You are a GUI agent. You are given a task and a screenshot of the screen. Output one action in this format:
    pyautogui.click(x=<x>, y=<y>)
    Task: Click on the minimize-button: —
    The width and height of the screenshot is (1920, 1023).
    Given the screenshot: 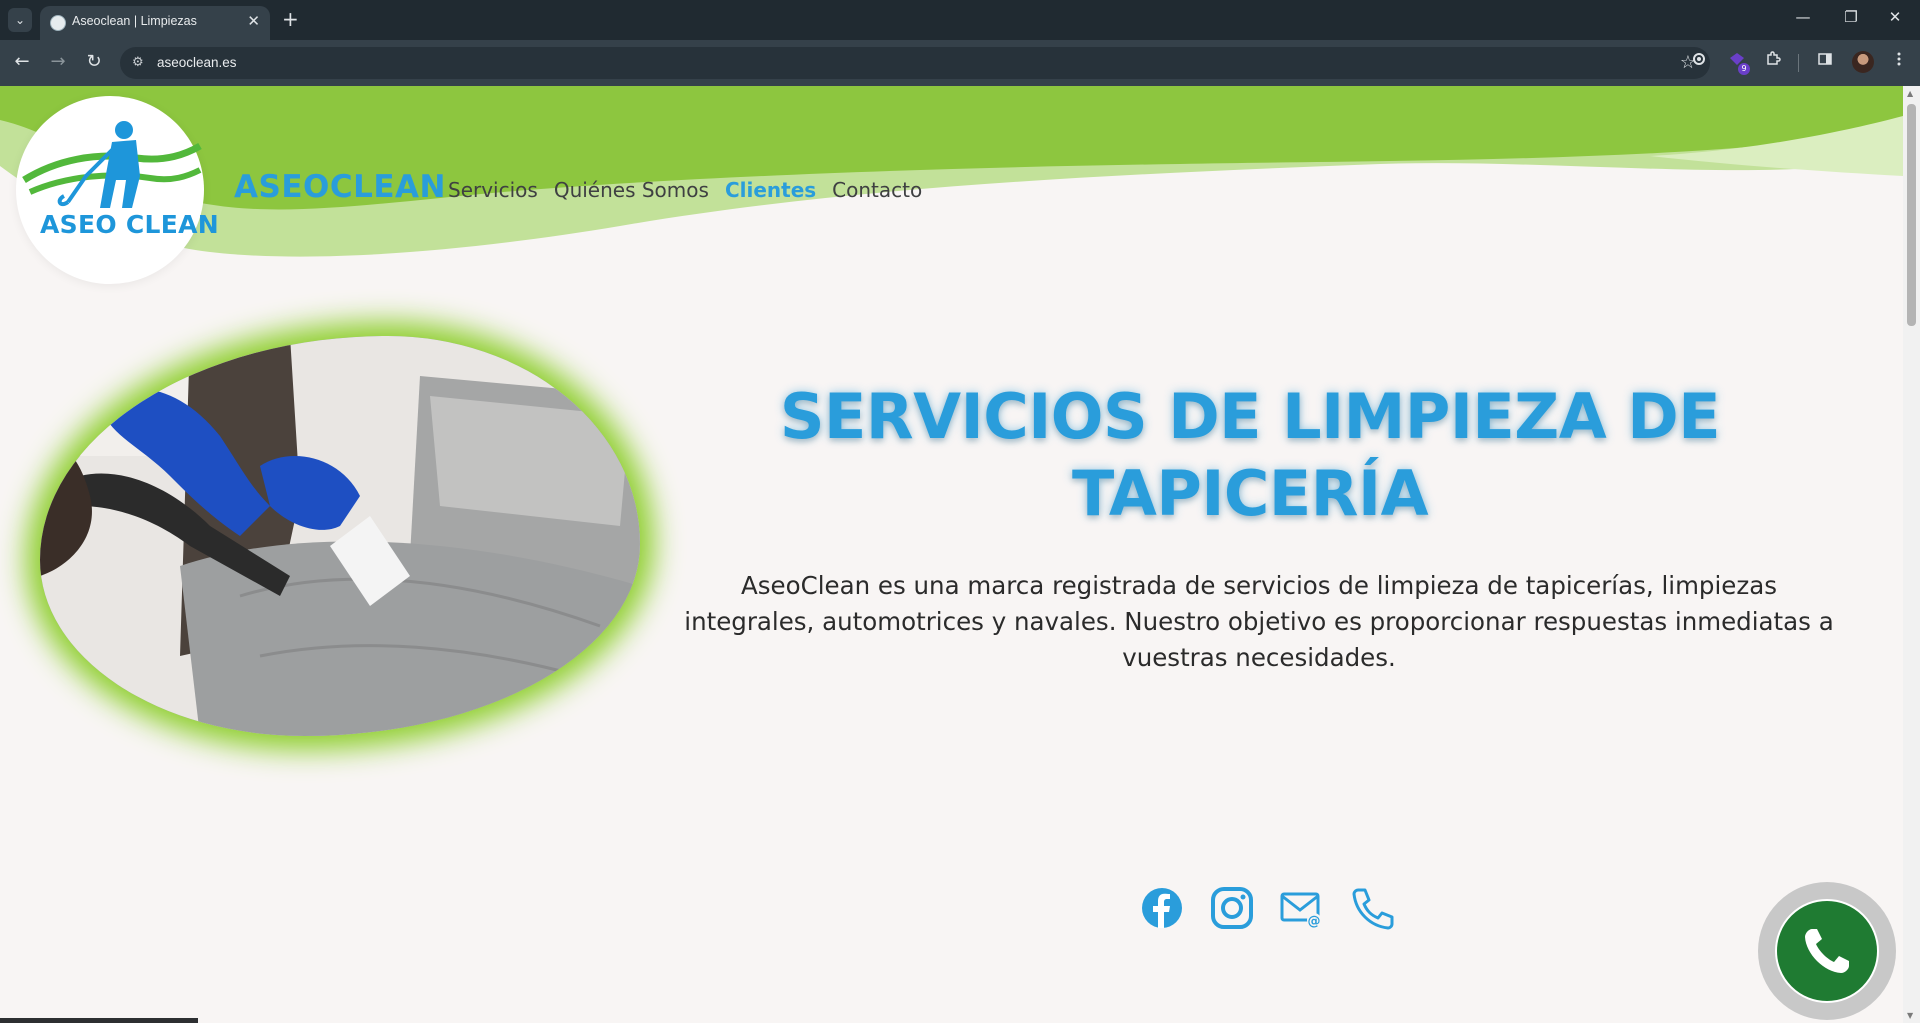 What is the action you would take?
    pyautogui.click(x=1803, y=17)
    